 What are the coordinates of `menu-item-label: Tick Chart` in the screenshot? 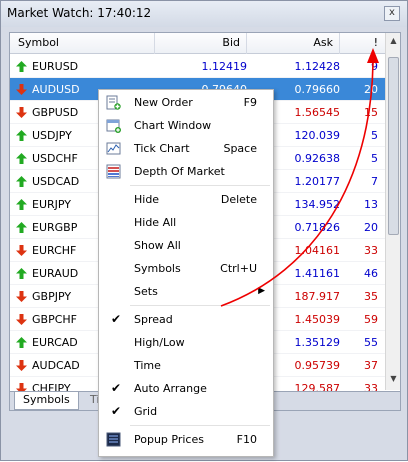 It's located at (162, 148).